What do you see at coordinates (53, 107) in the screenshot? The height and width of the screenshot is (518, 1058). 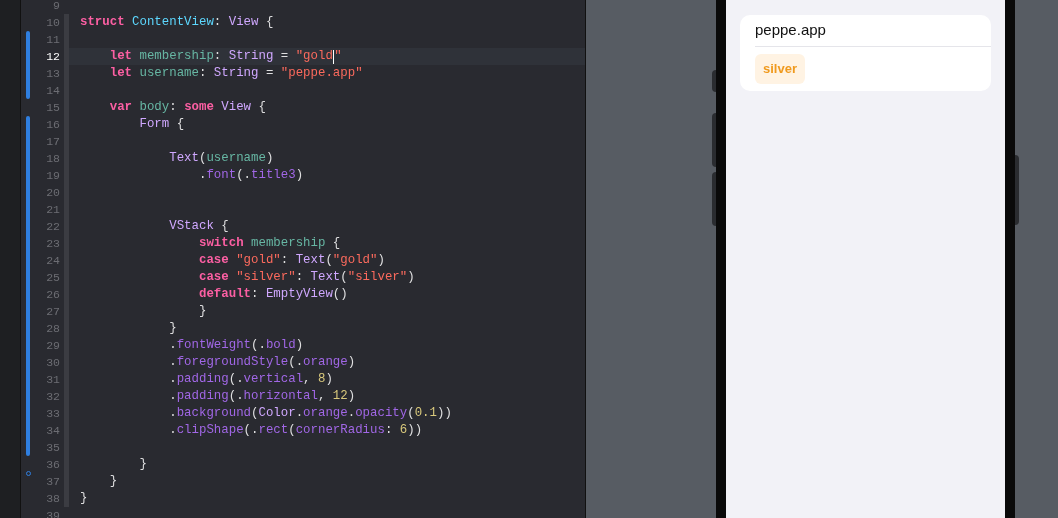 I see `line-number: 15` at bounding box center [53, 107].